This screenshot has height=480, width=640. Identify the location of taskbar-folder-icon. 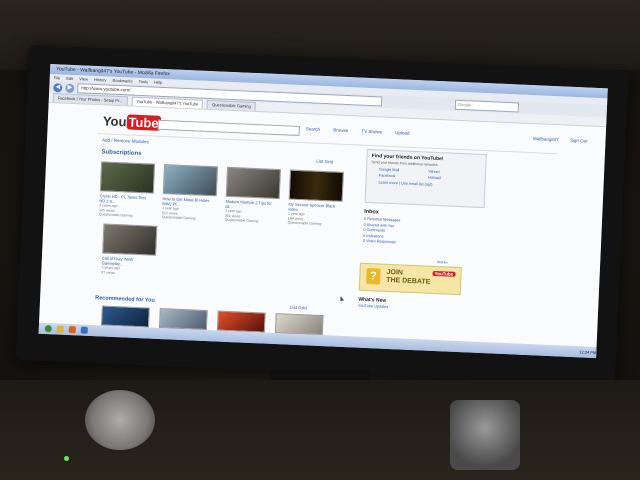
(60, 329).